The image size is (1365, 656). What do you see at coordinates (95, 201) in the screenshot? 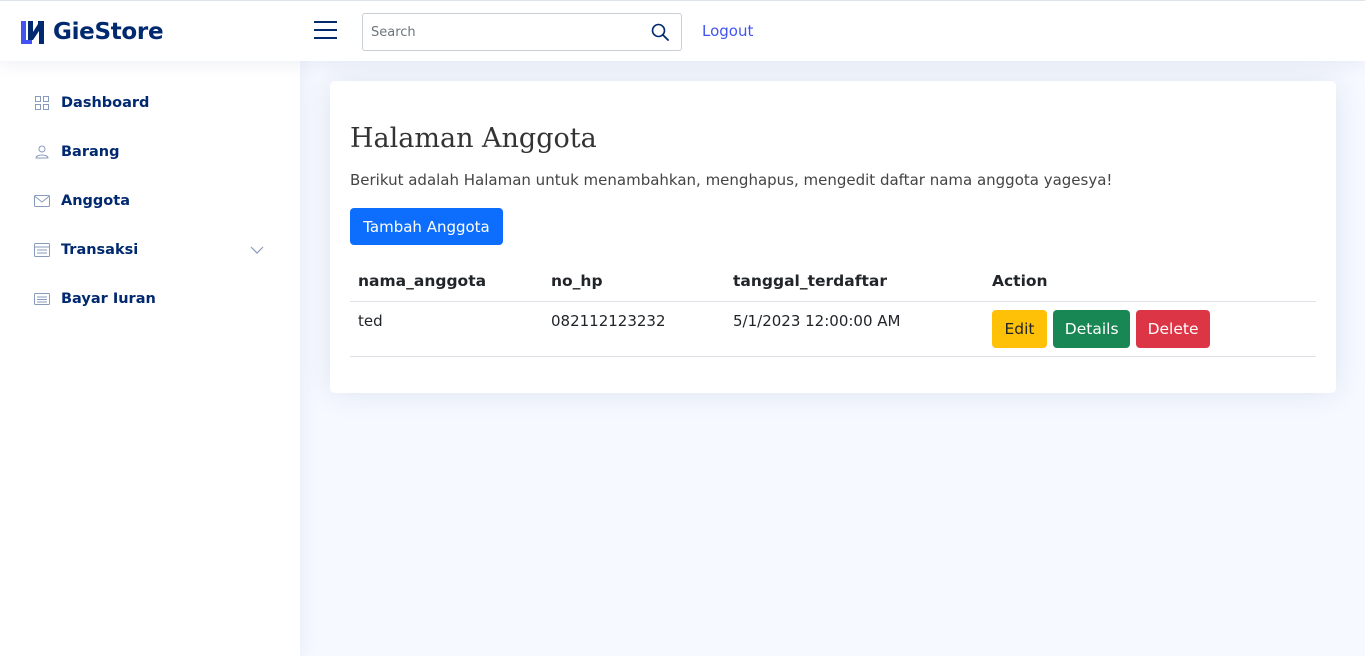
I see `sidebar-item-label: Anggota` at bounding box center [95, 201].